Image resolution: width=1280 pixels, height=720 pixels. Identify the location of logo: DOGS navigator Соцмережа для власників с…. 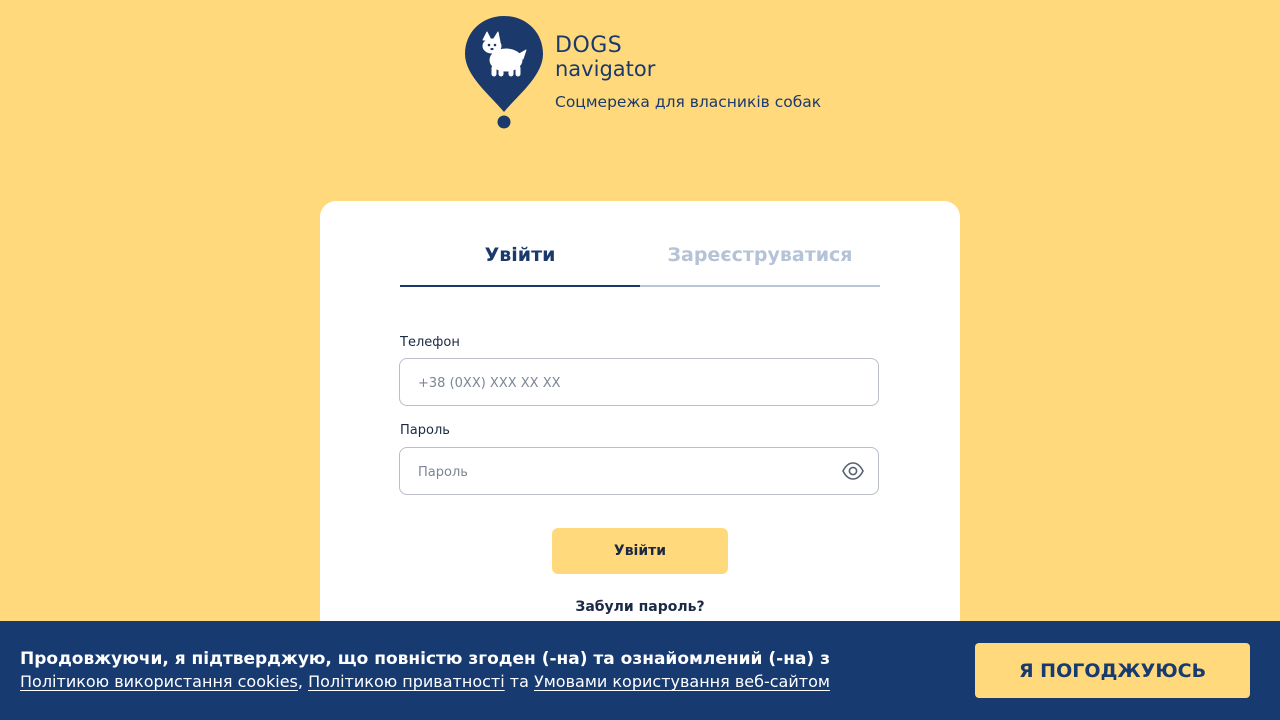
(653, 74).